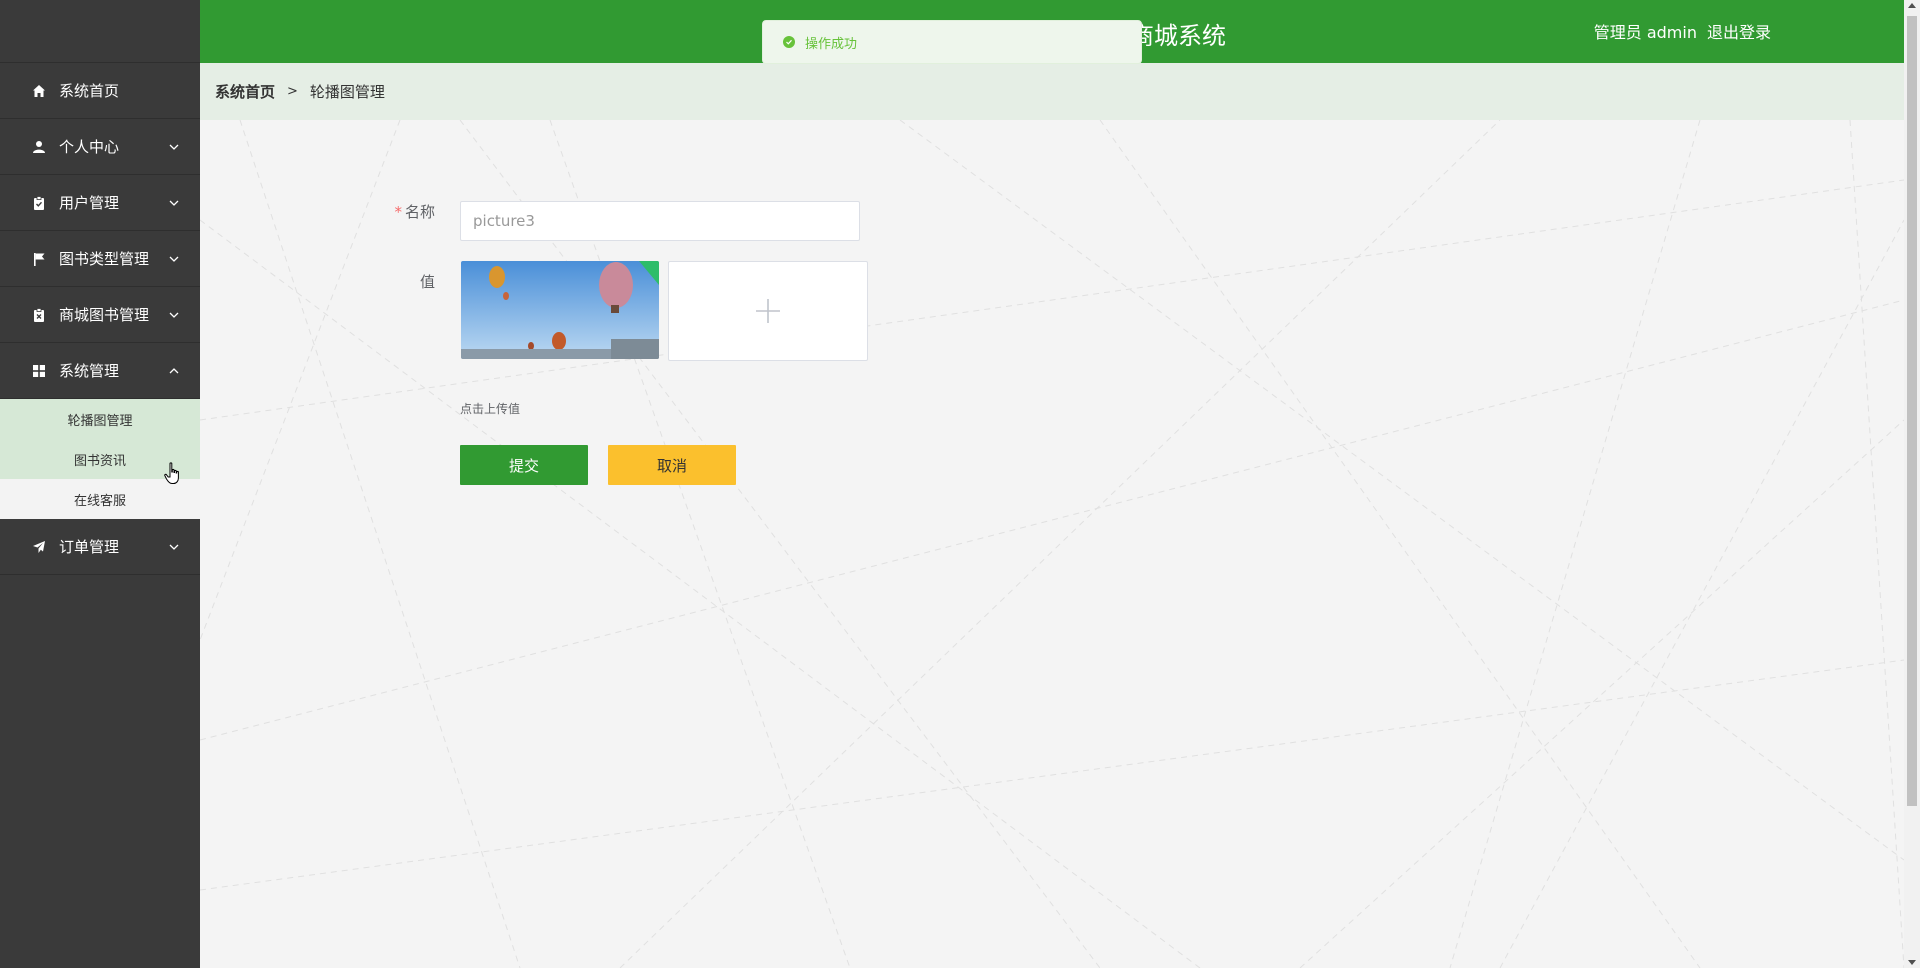 The height and width of the screenshot is (968, 1920). Describe the element at coordinates (89, 547) in the screenshot. I see `sidebar-item-label: 订单管理` at that location.